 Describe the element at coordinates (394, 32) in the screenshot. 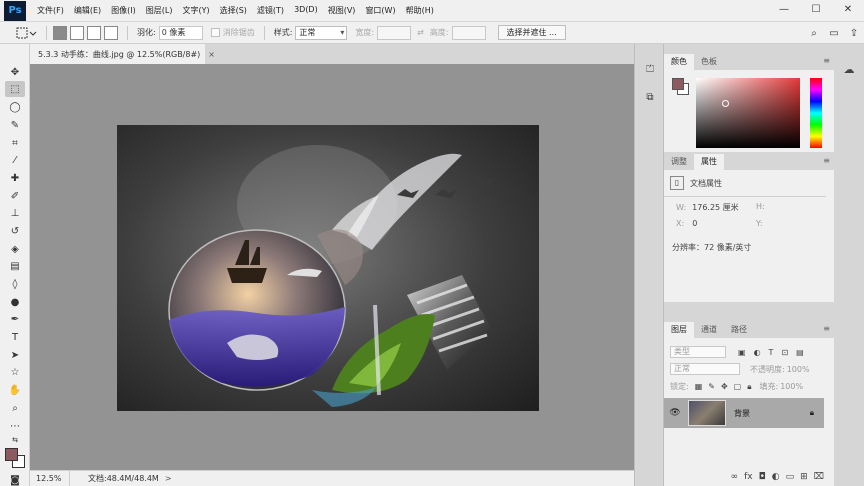

I see `width-input` at that location.